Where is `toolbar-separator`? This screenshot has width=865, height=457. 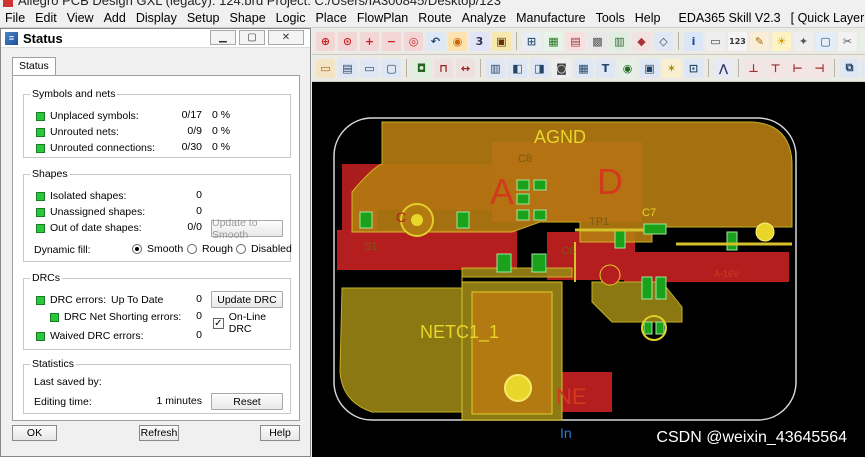 toolbar-separator is located at coordinates (708, 68).